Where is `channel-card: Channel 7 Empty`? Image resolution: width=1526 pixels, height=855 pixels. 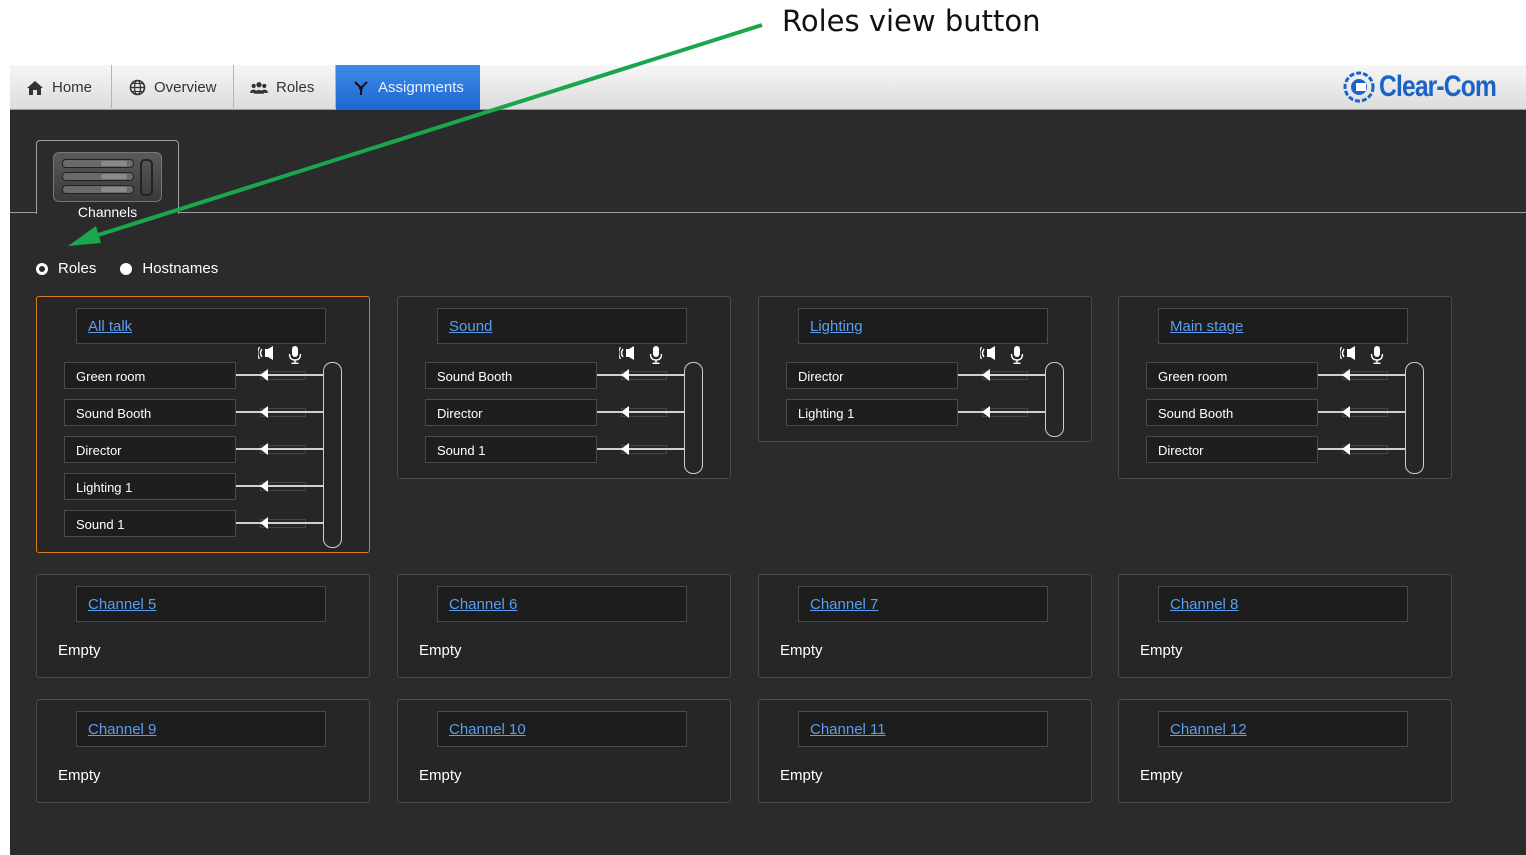 channel-card: Channel 7 Empty is located at coordinates (925, 626).